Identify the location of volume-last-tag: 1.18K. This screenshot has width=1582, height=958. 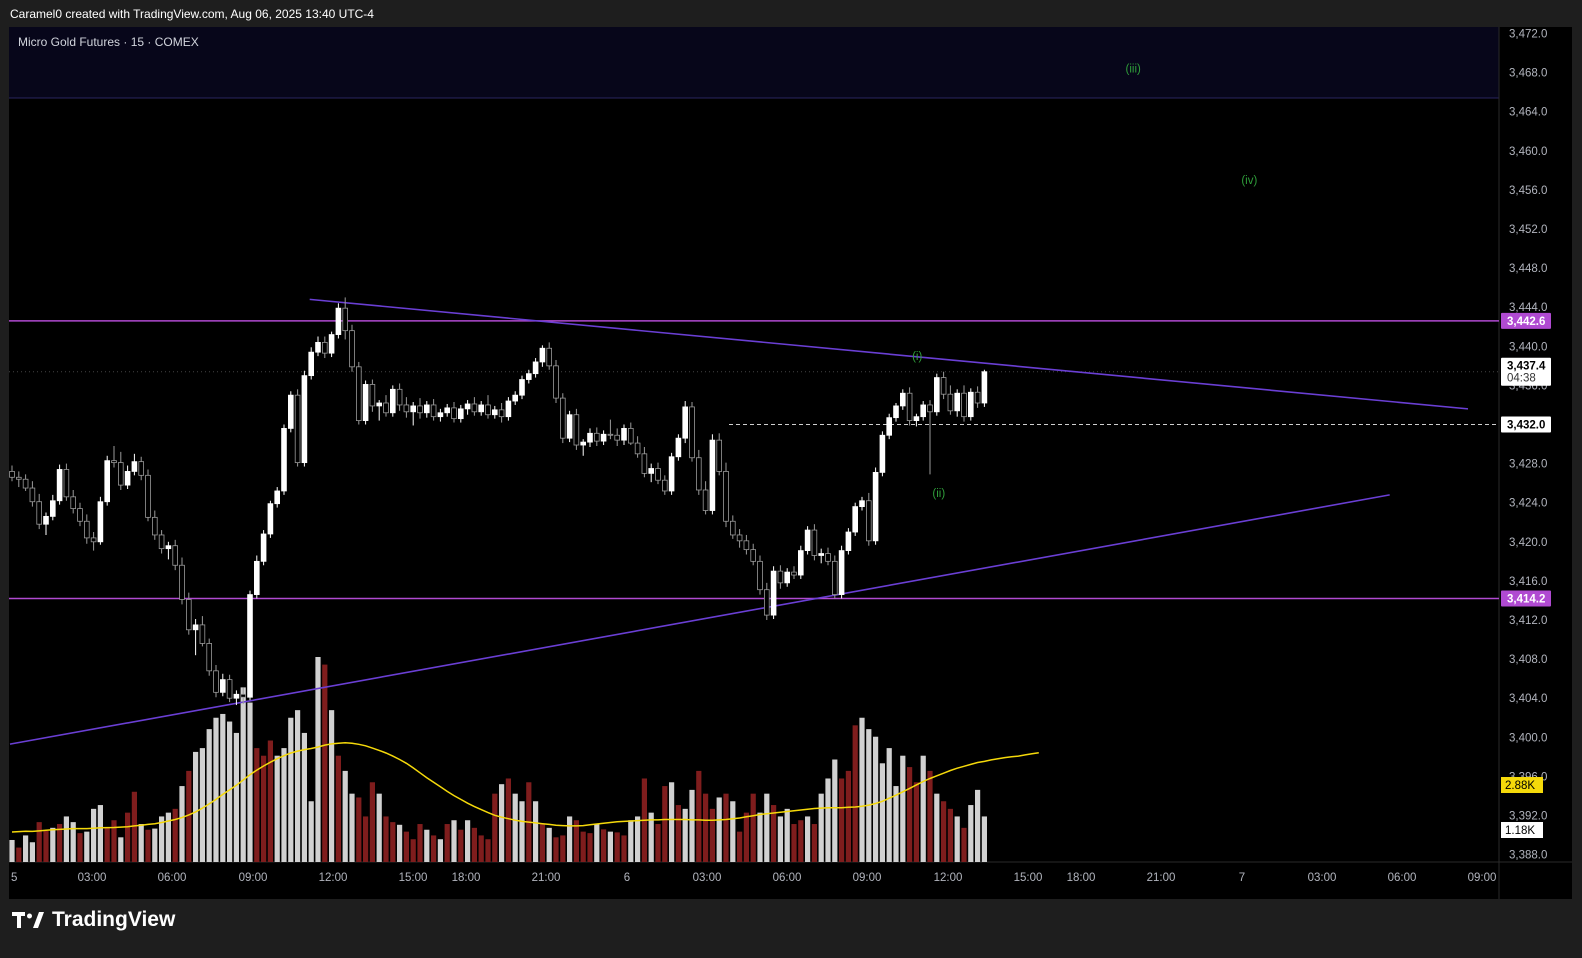
(1522, 830).